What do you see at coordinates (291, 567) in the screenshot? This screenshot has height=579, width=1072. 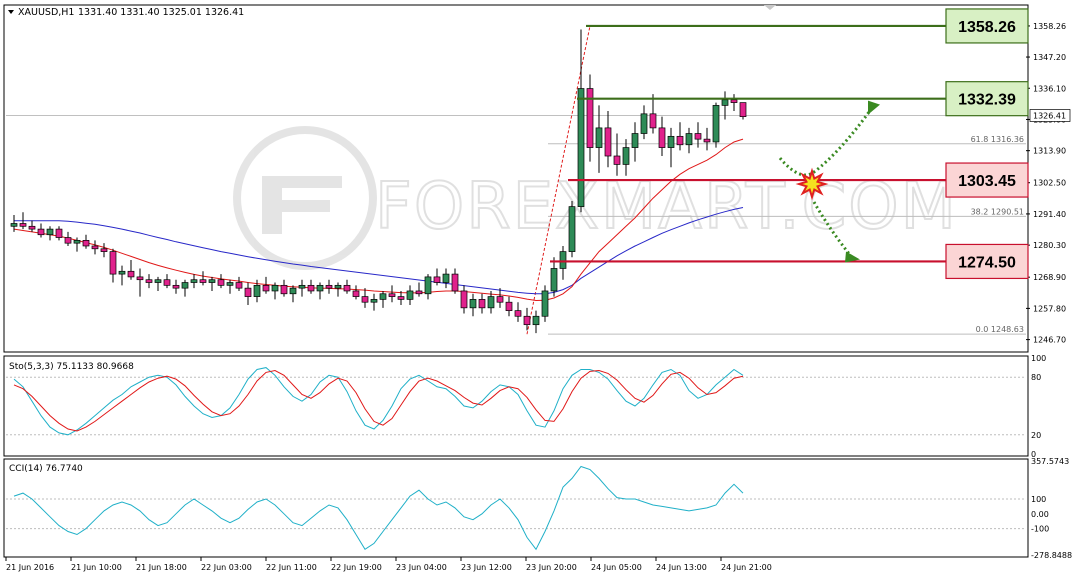 I see `time-tick-label: 22 Jun 11:00` at bounding box center [291, 567].